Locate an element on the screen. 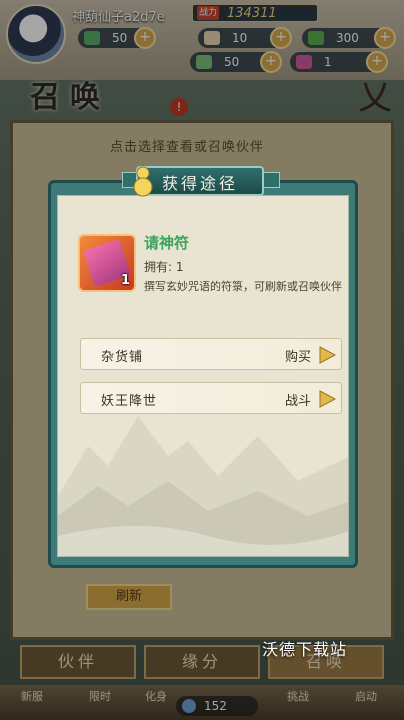  modal-title-banner: 获得途径 is located at coordinates (201, 181).